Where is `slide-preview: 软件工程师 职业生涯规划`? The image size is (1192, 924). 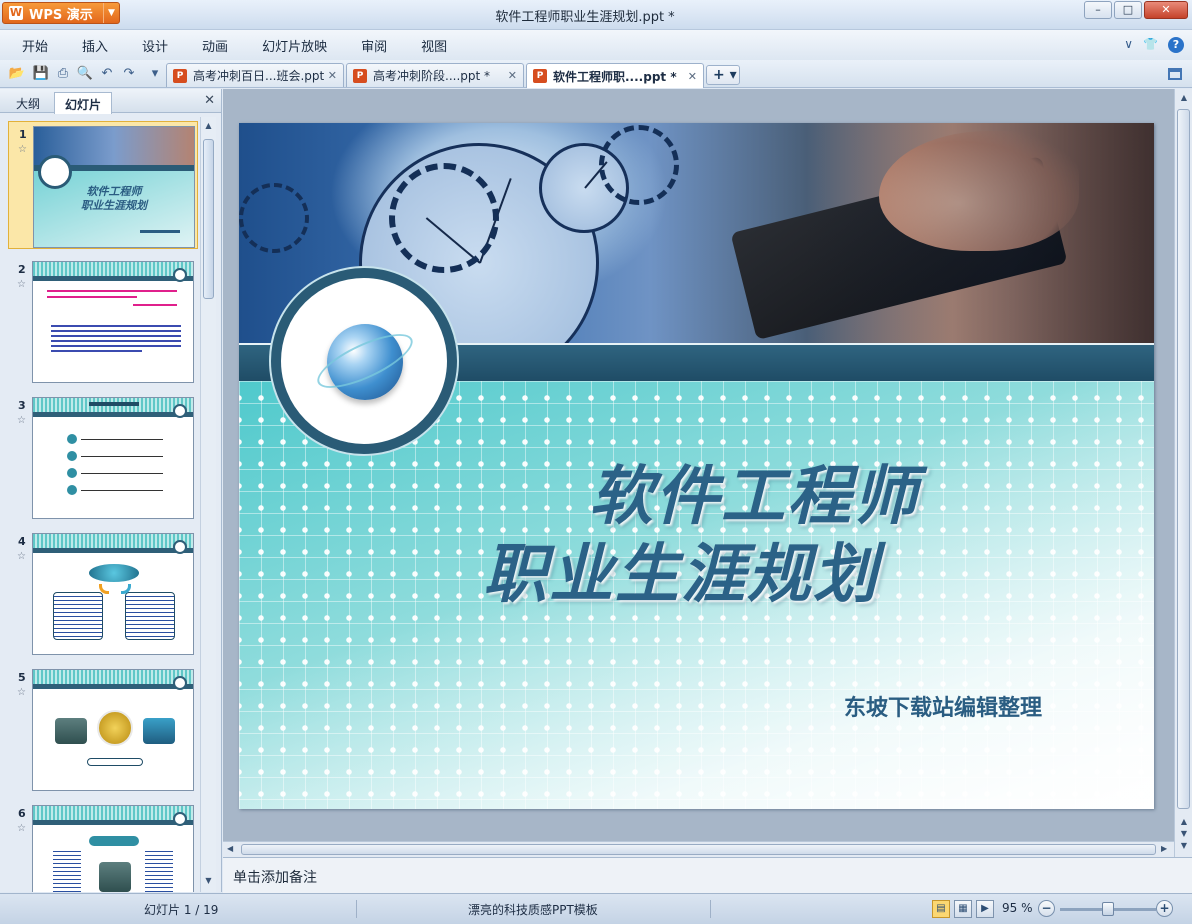 slide-preview: 软件工程师 职业生涯规划 is located at coordinates (114, 187).